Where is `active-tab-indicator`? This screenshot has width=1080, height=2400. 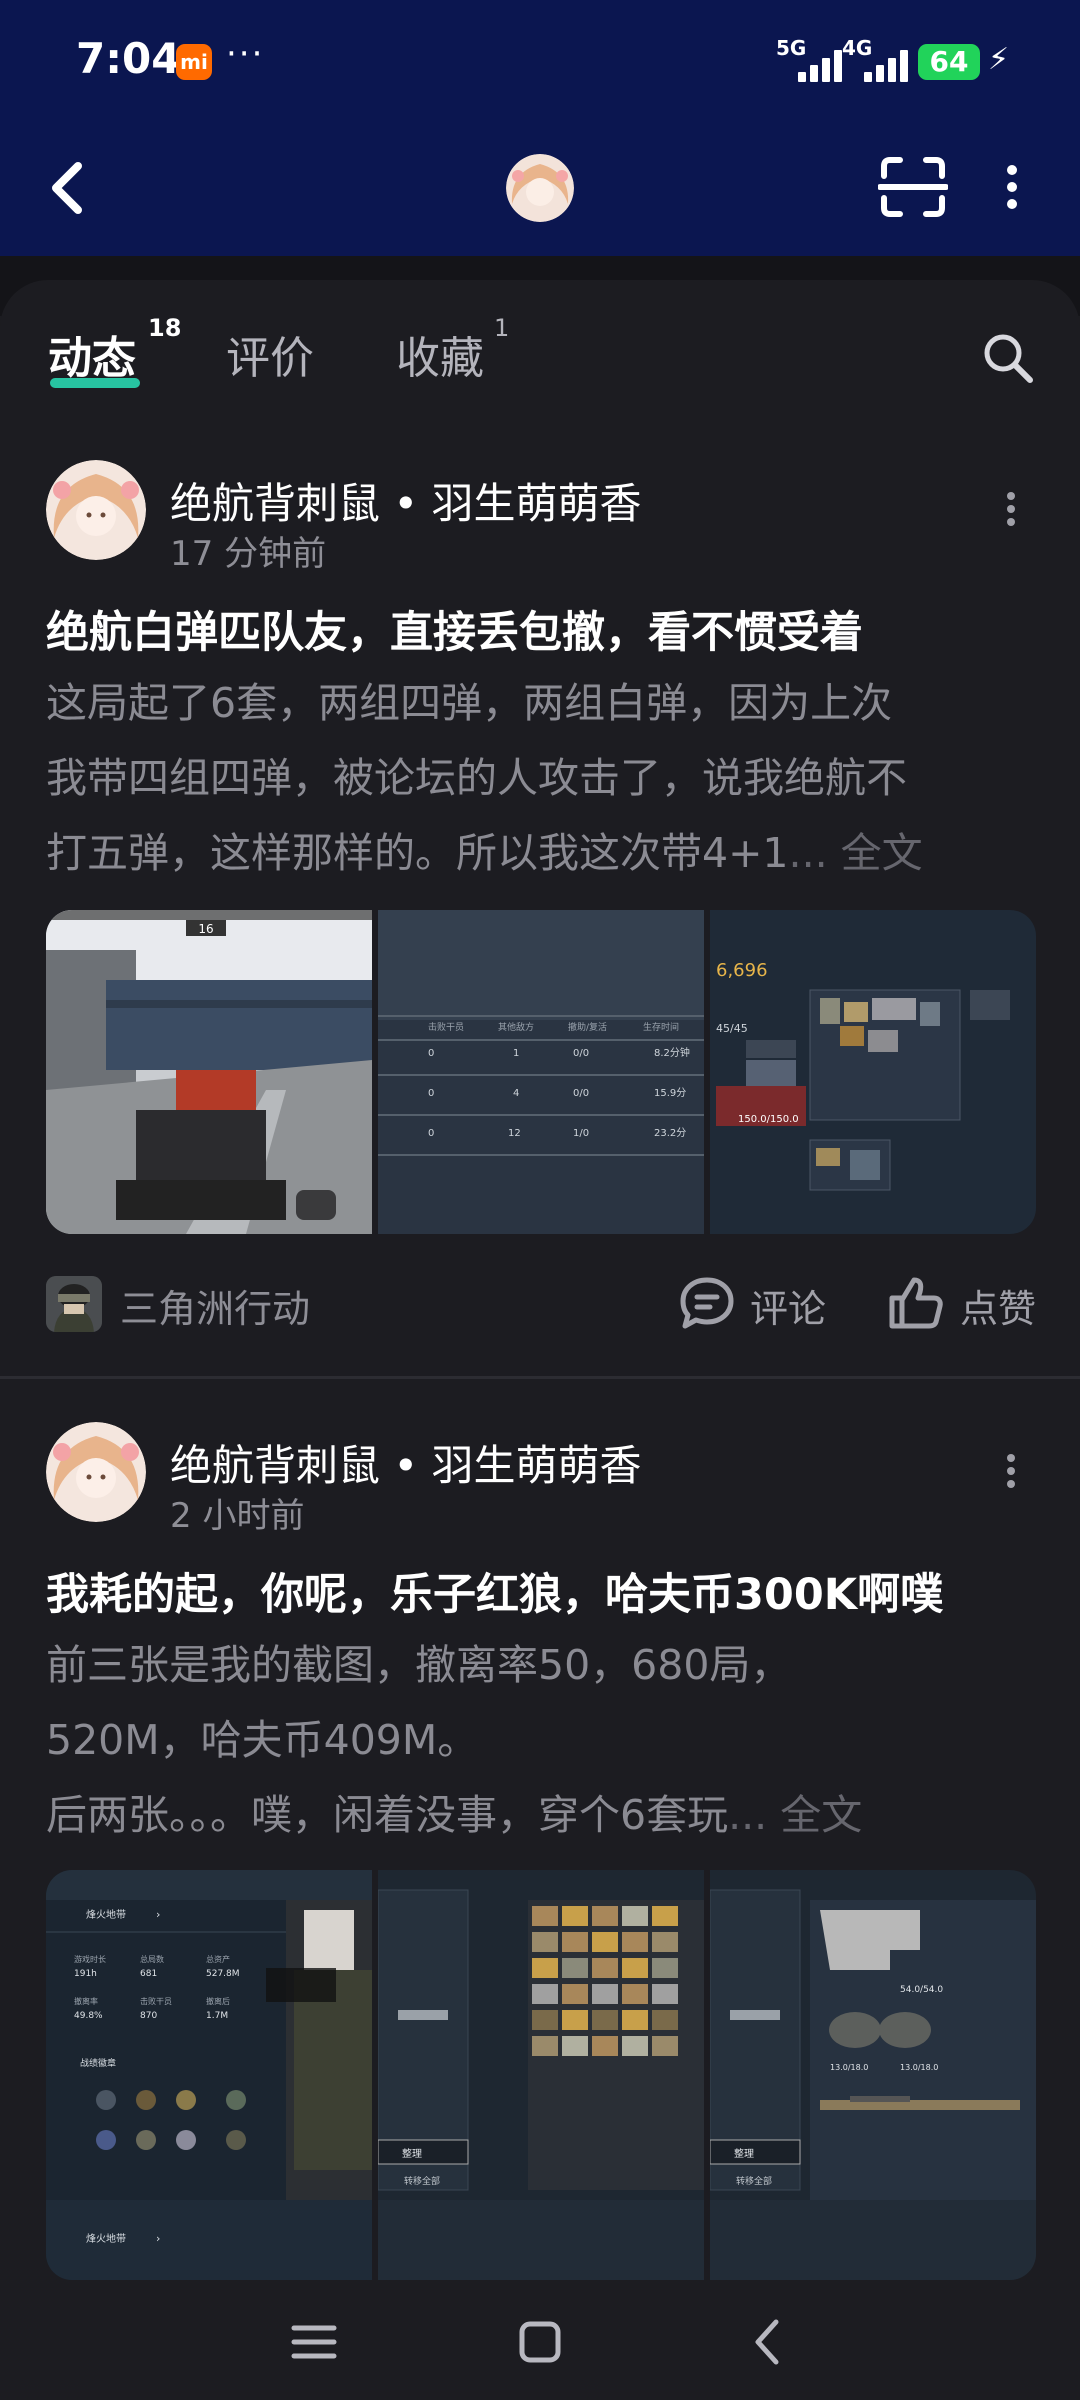
active-tab-indicator is located at coordinates (95, 383).